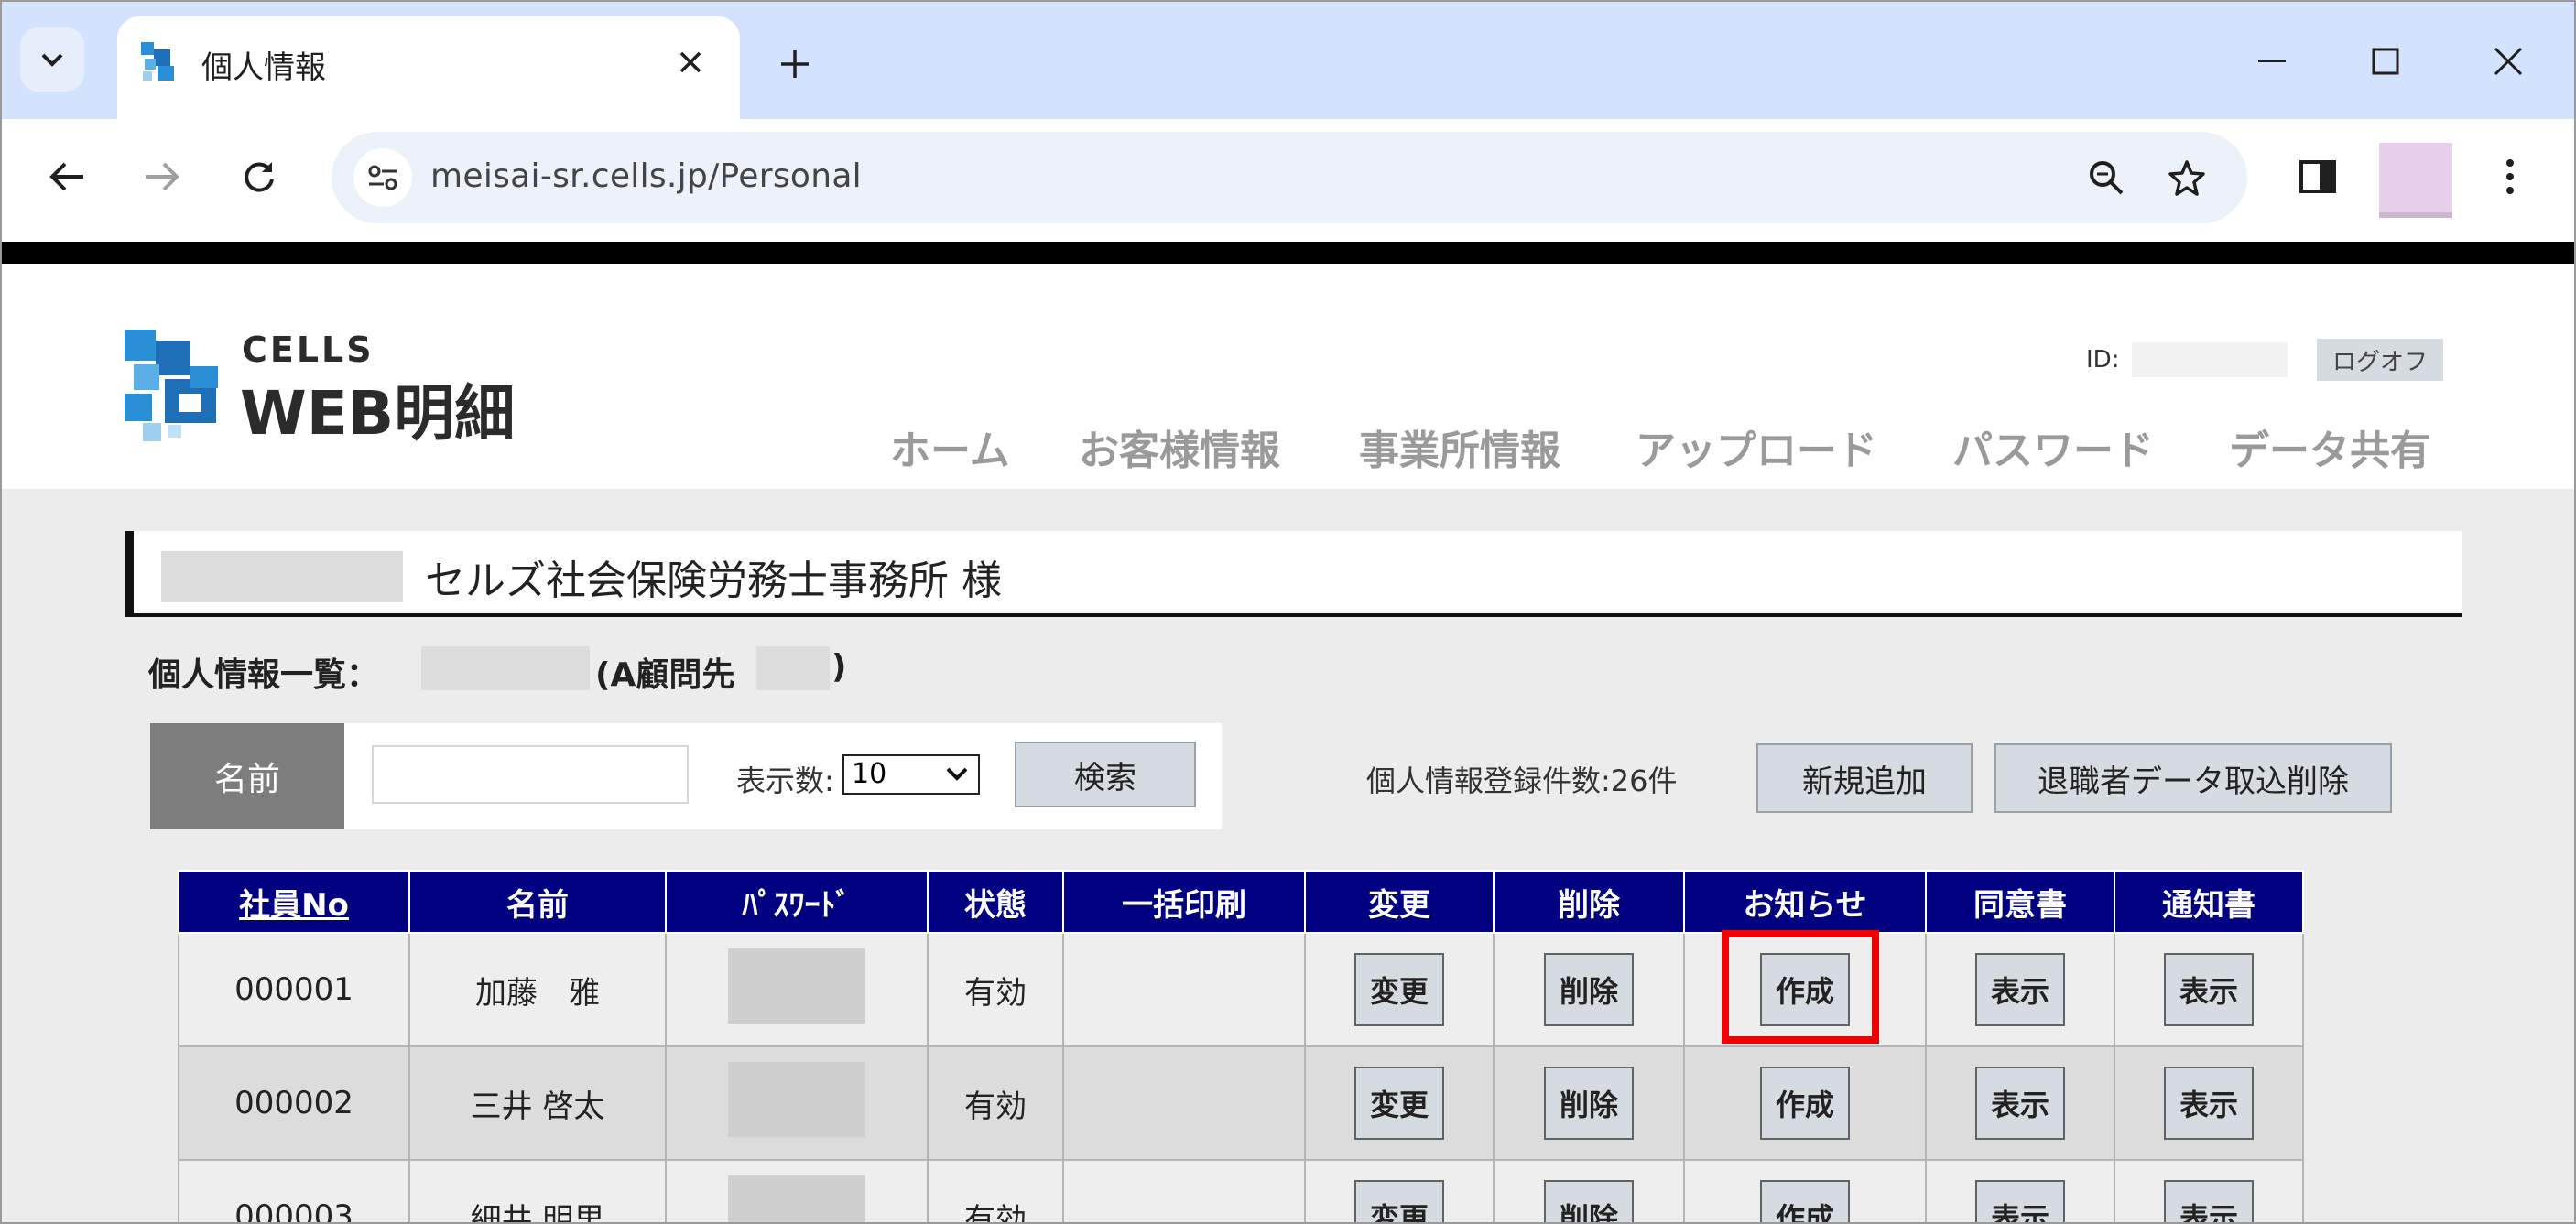  I want to click on cells-logo-icon, so click(171, 385).